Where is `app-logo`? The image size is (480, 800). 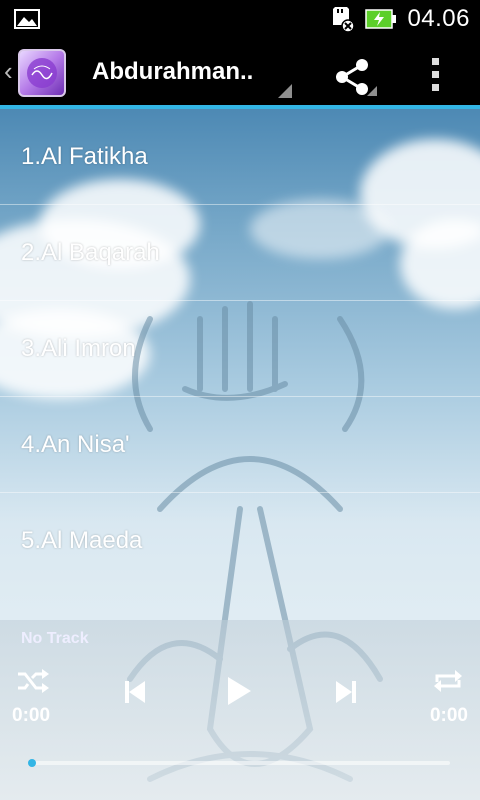
app-logo is located at coordinates (42, 73).